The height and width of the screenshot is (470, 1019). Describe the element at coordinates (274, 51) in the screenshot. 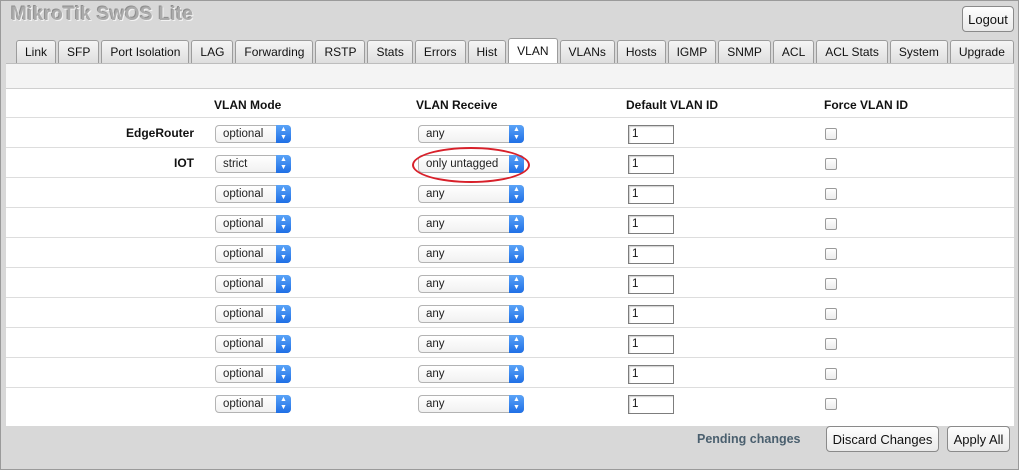

I see `tab-forwarding: Forwarding` at that location.